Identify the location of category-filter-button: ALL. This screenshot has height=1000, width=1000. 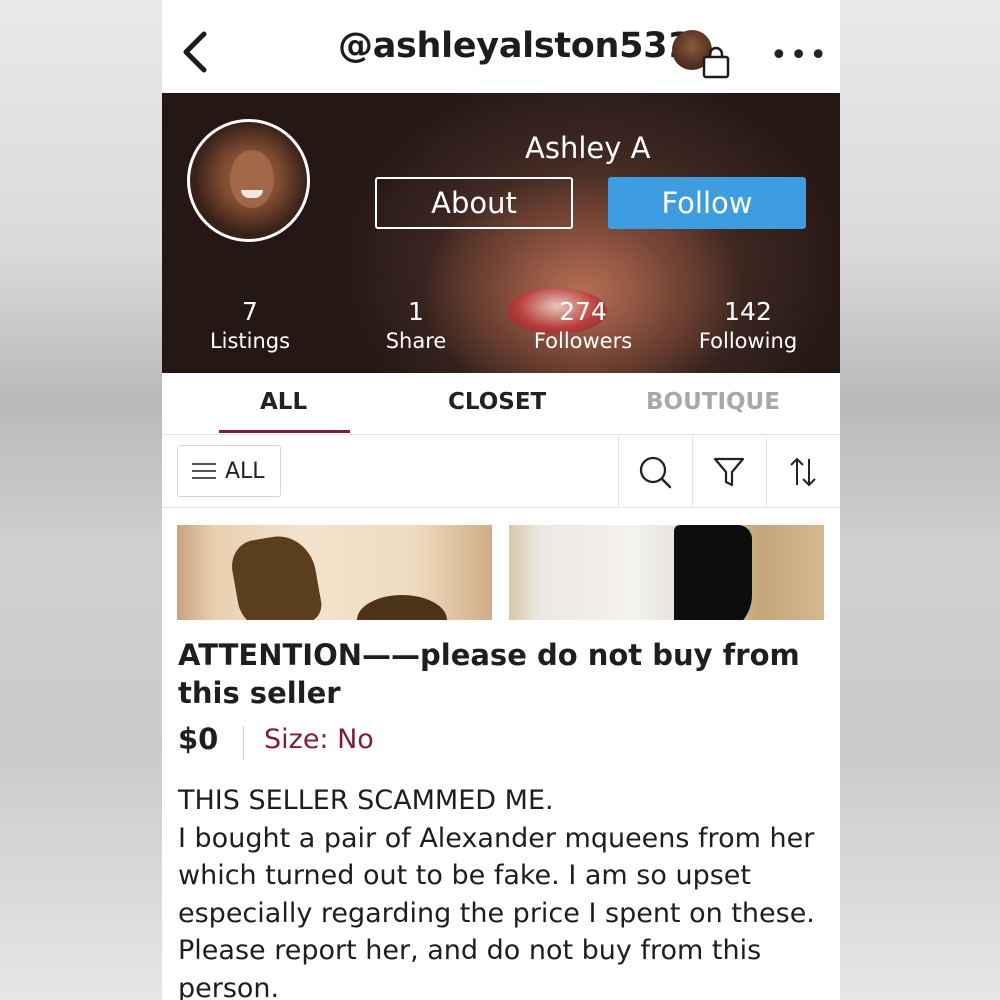
(229, 471).